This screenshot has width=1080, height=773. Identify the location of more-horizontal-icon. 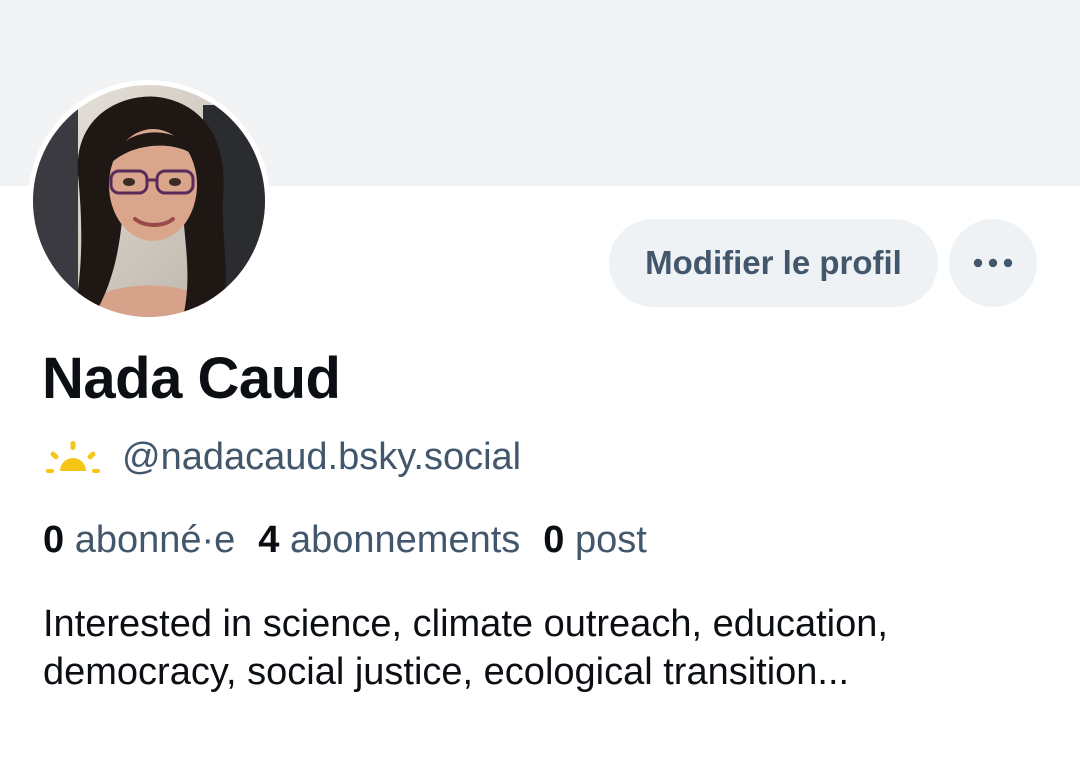
(993, 263).